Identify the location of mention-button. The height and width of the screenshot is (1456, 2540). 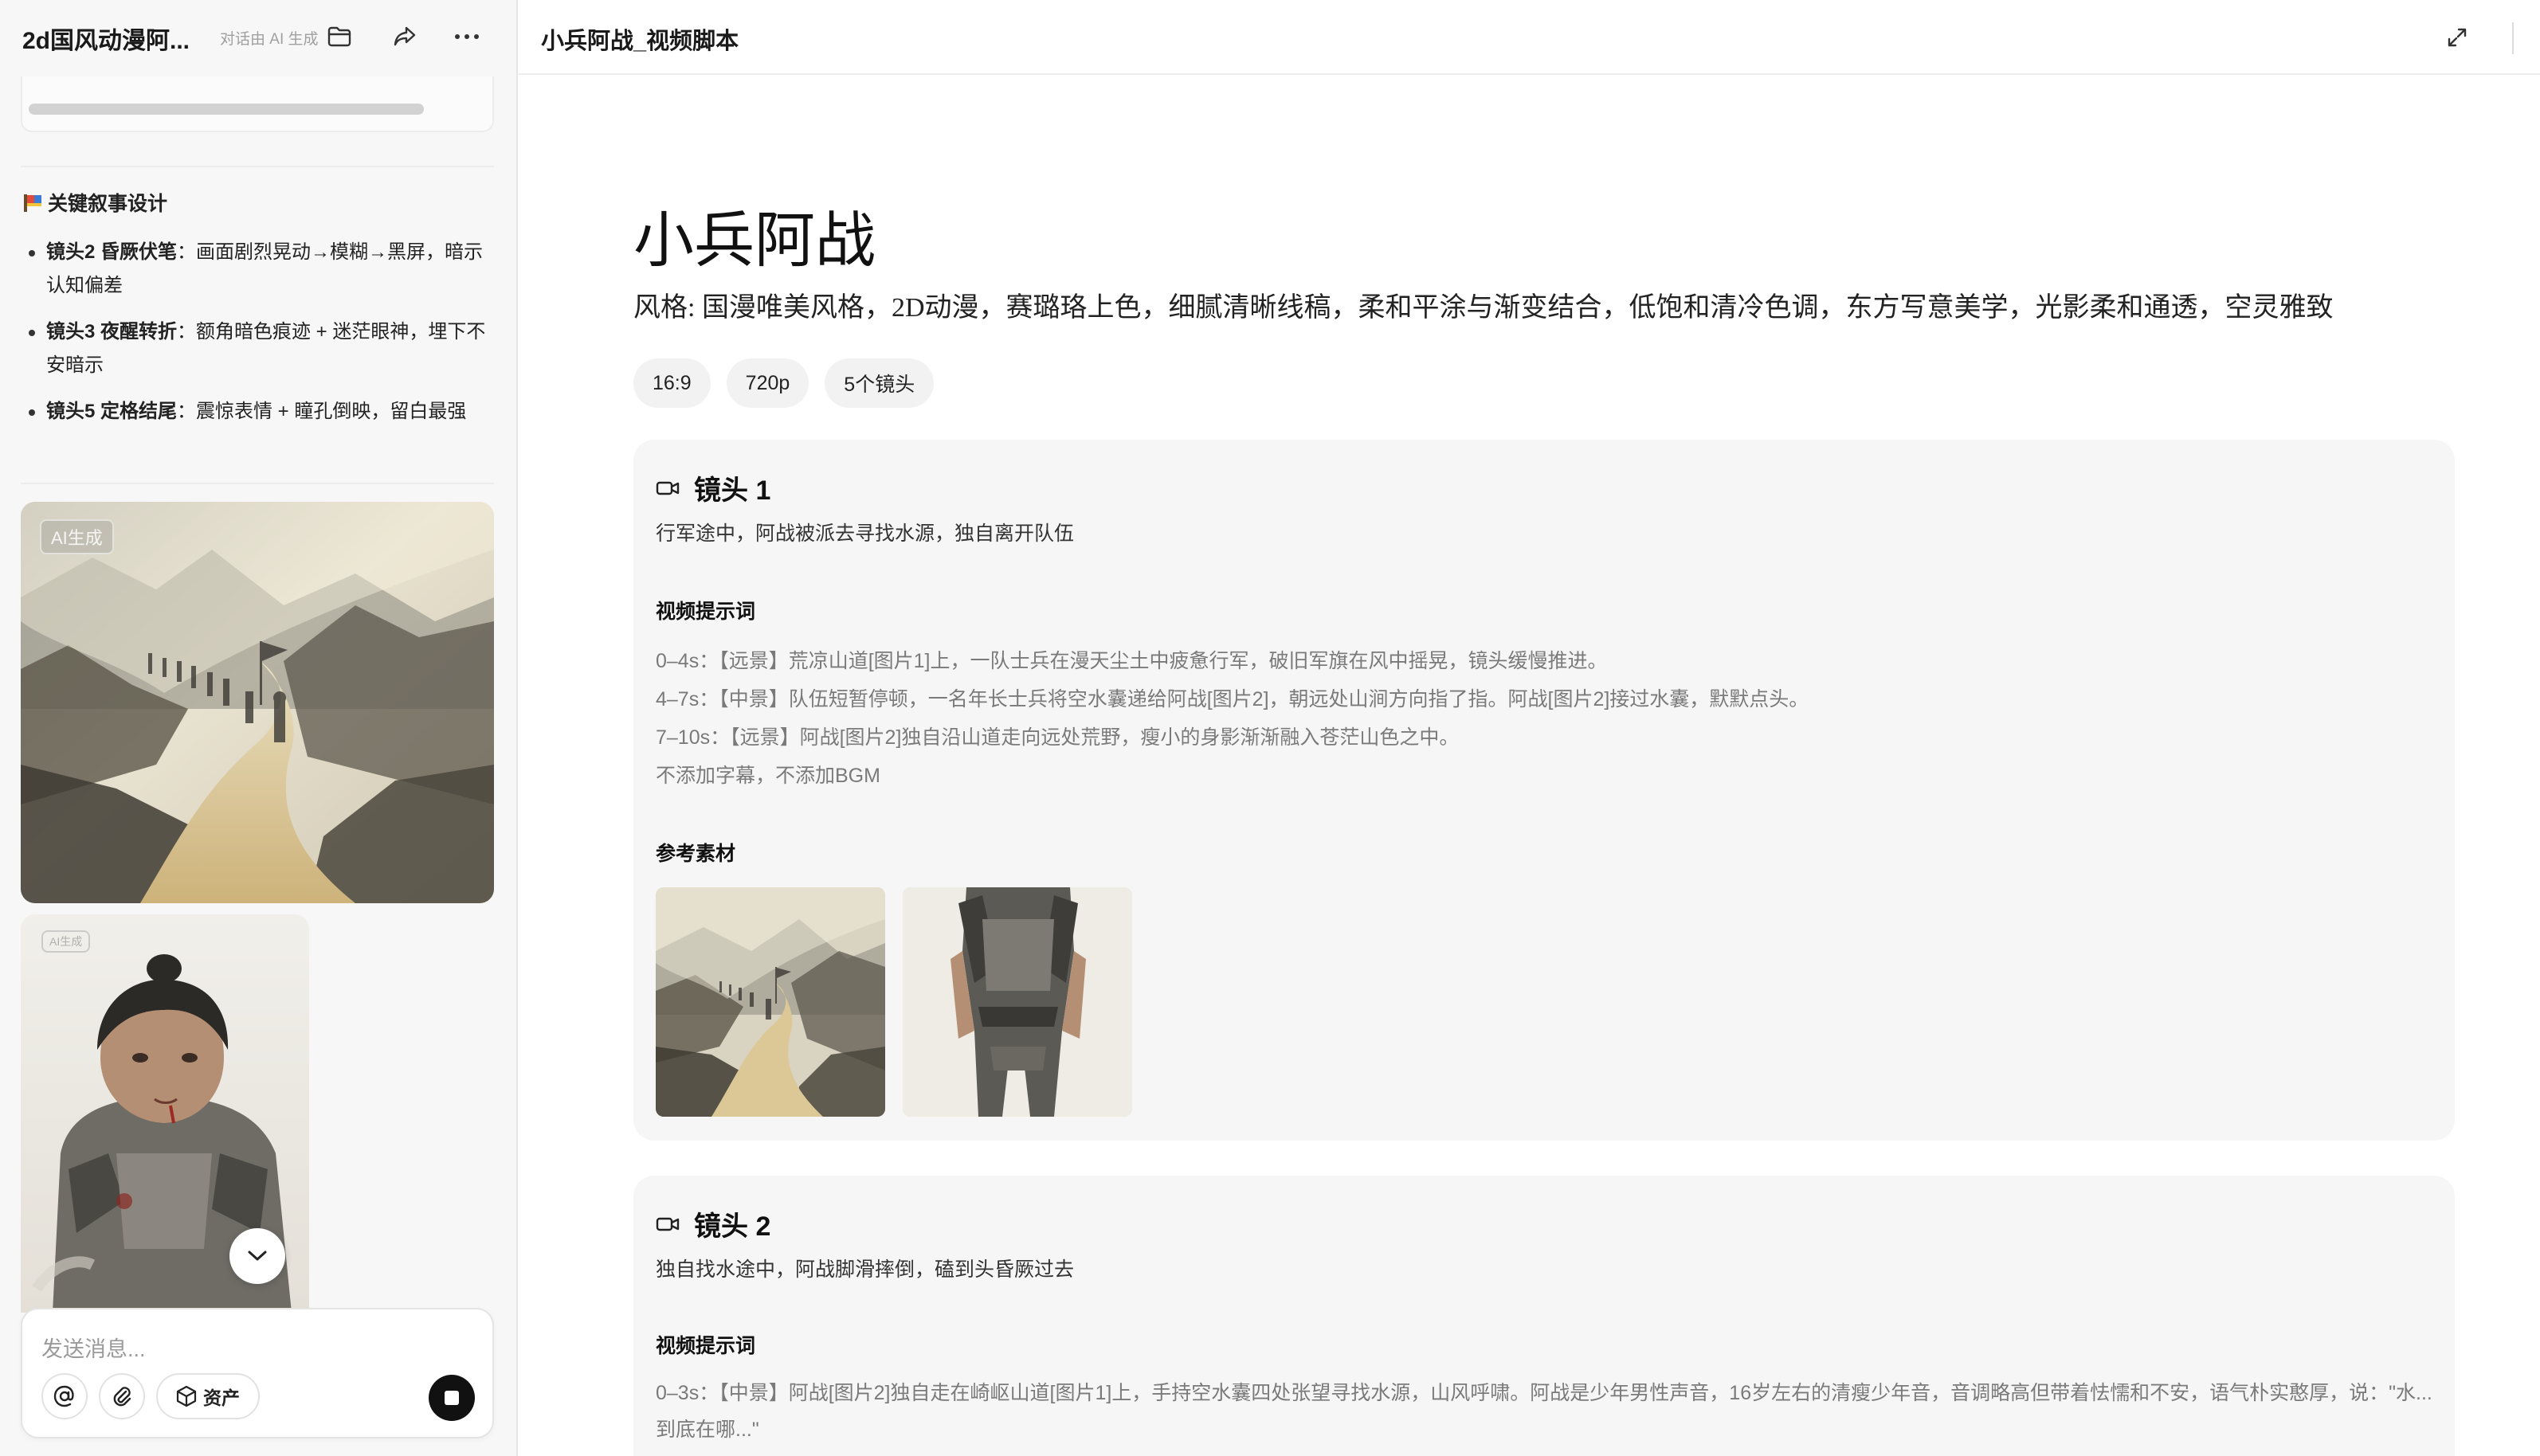
(65, 1396).